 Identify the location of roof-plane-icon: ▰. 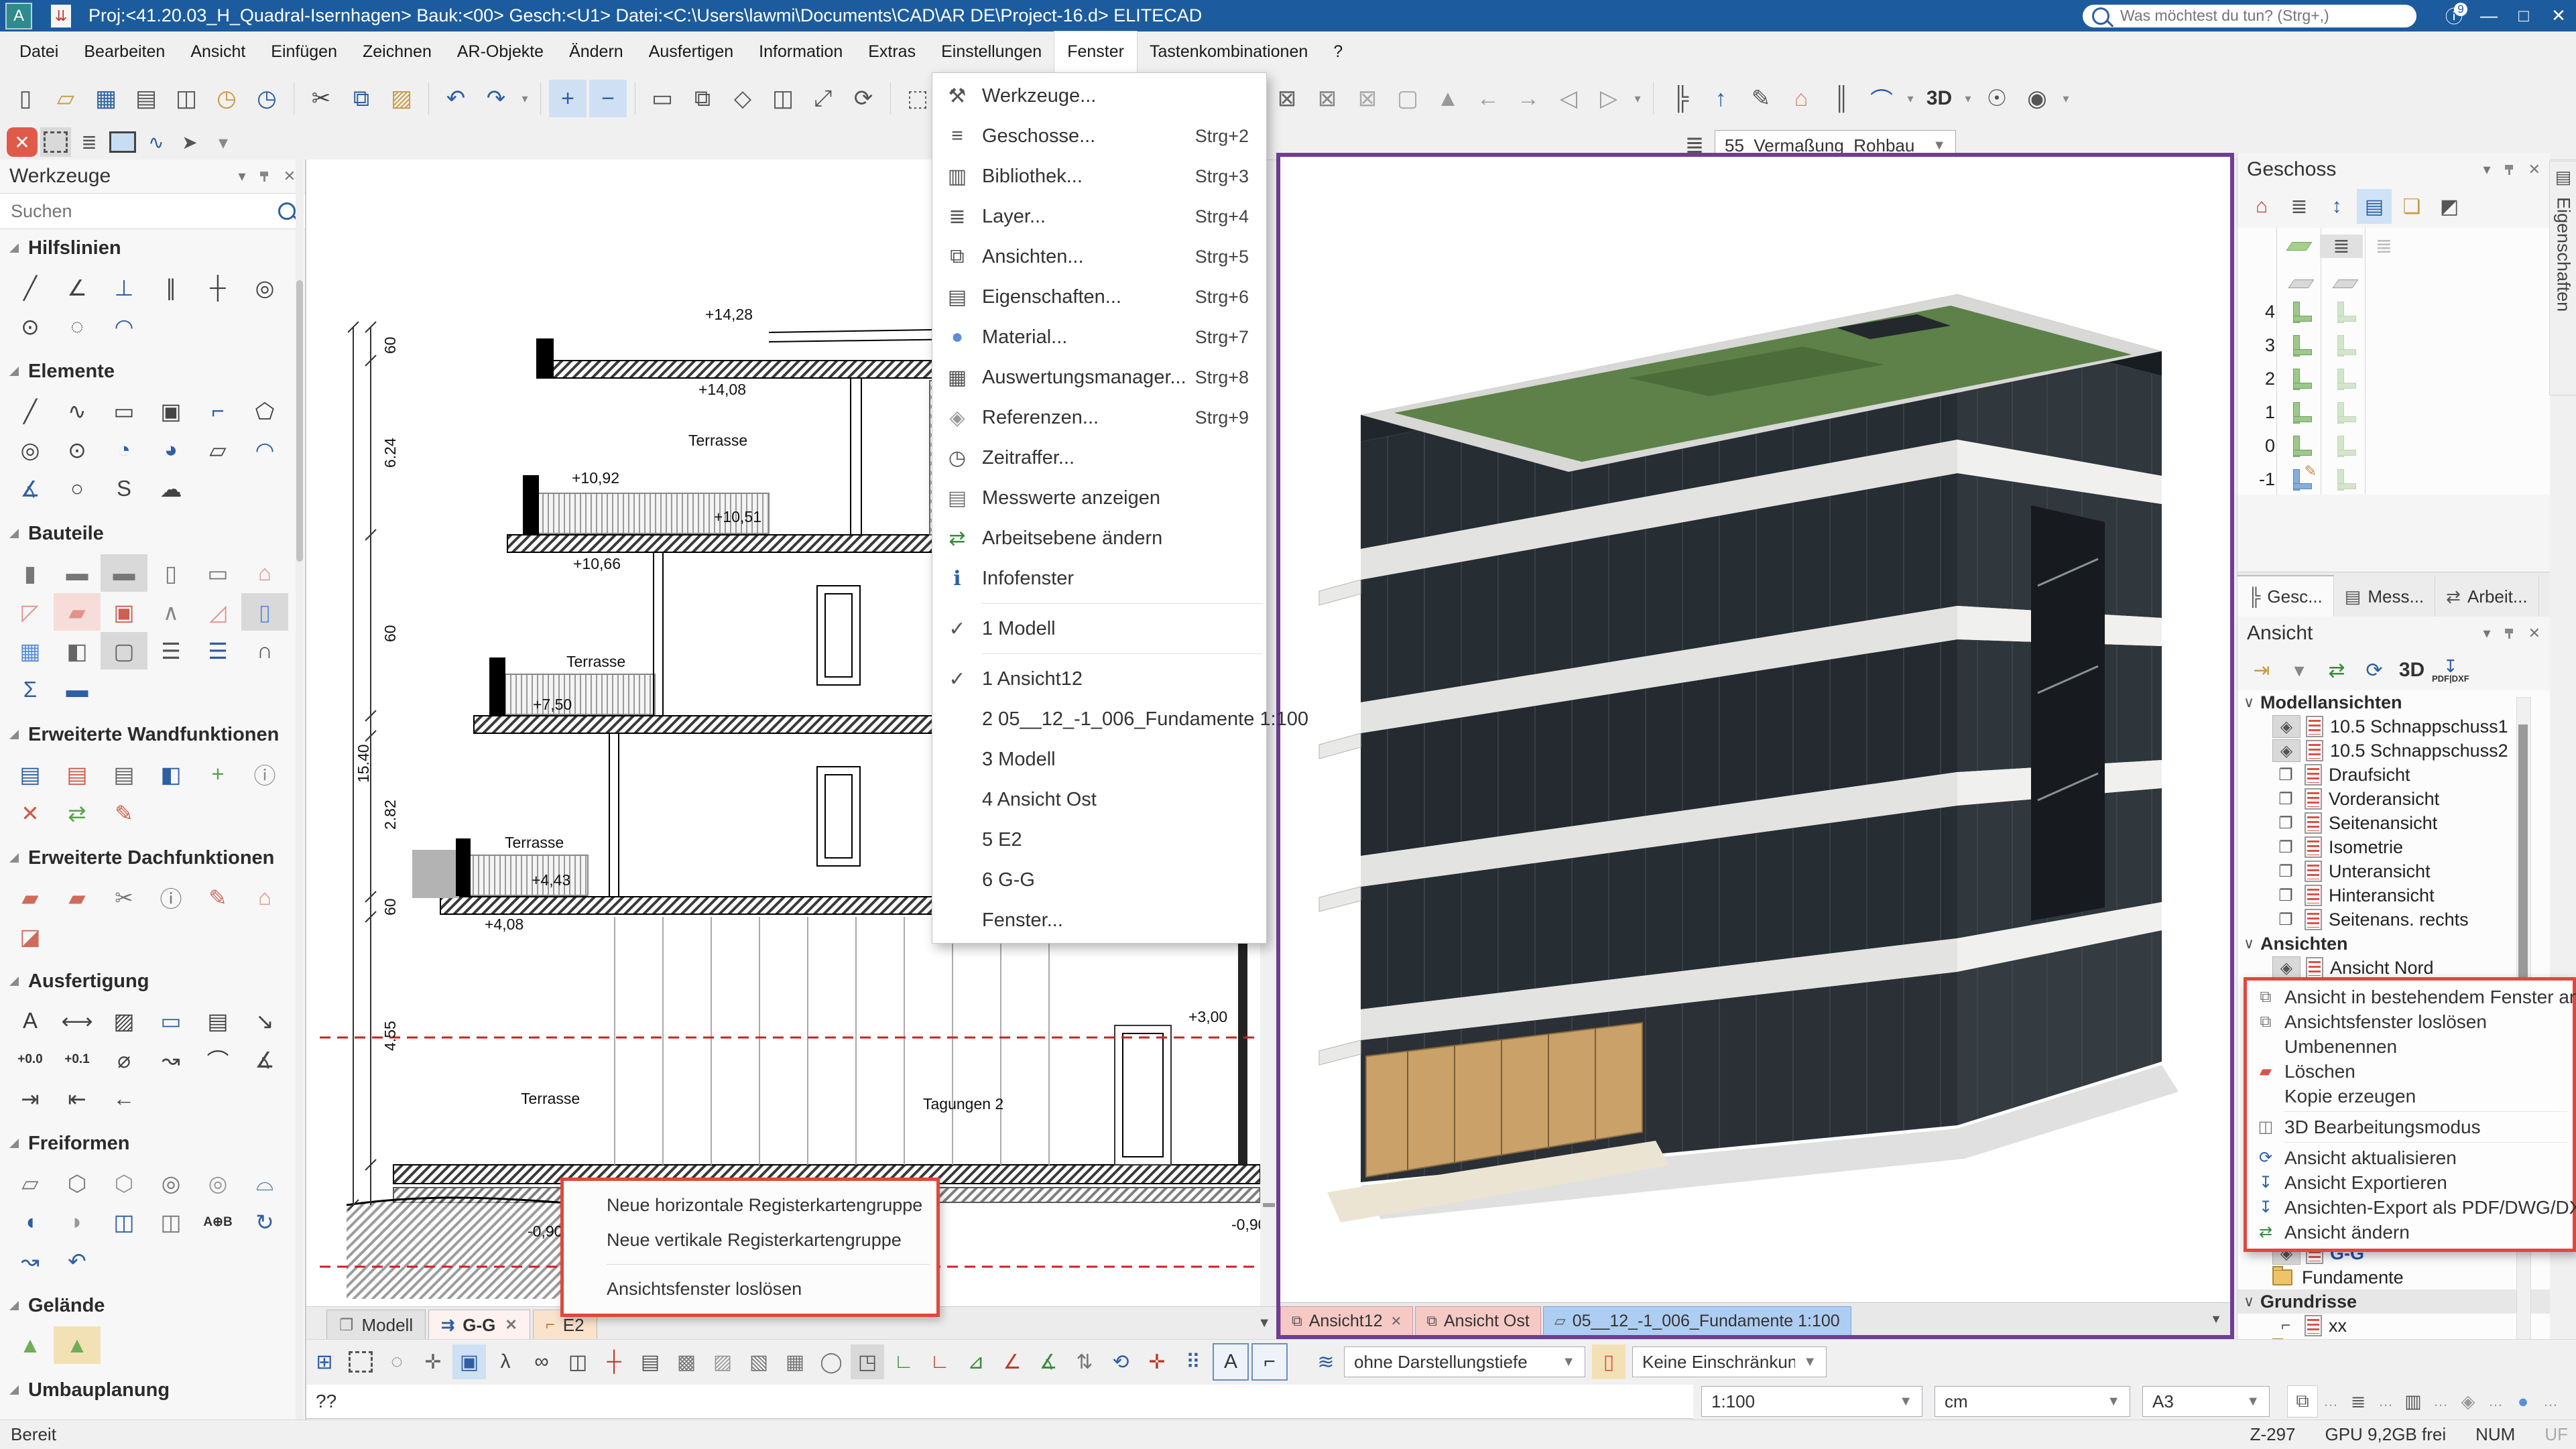
(77, 612).